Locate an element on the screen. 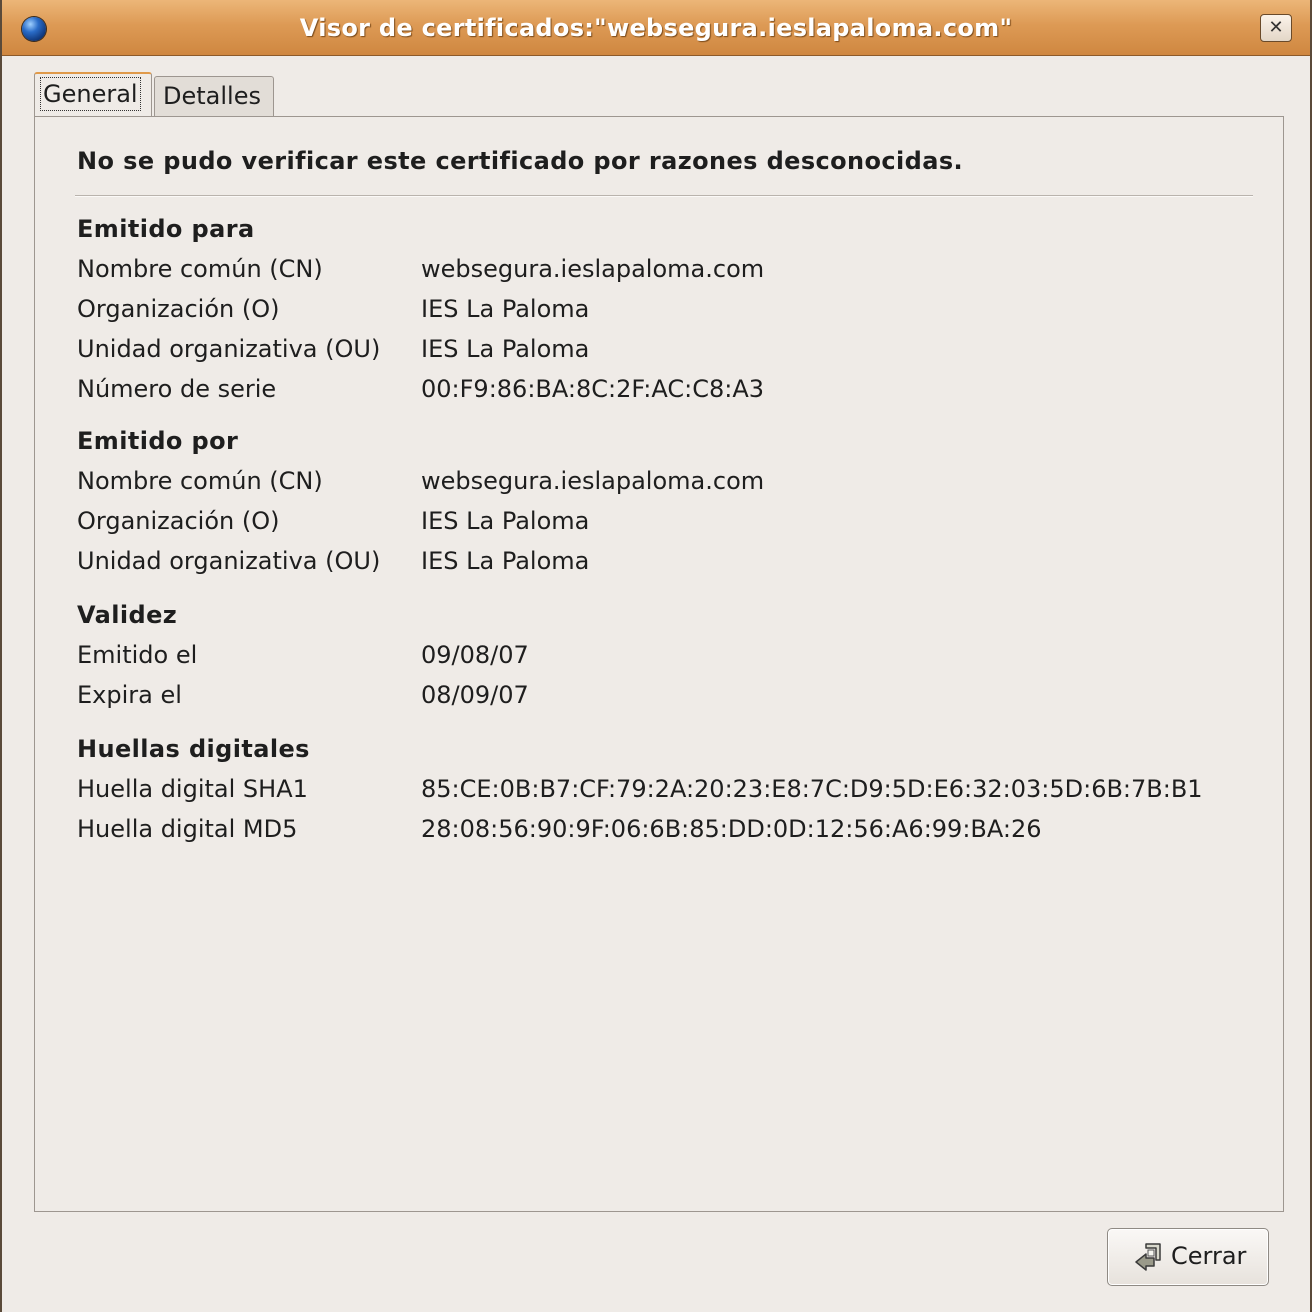 Image resolution: width=1312 pixels, height=1312 pixels. issued-to-ou-value: IES La Paloma is located at coordinates (505, 349).